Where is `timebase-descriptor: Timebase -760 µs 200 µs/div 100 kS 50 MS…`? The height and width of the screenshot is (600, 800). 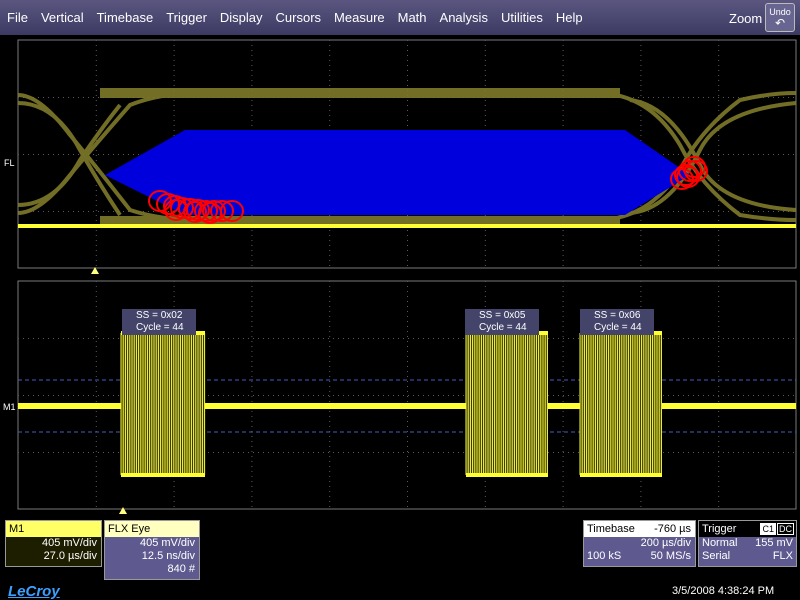 timebase-descriptor: Timebase -760 µs 200 µs/div 100 kS 50 MS… is located at coordinates (639, 543).